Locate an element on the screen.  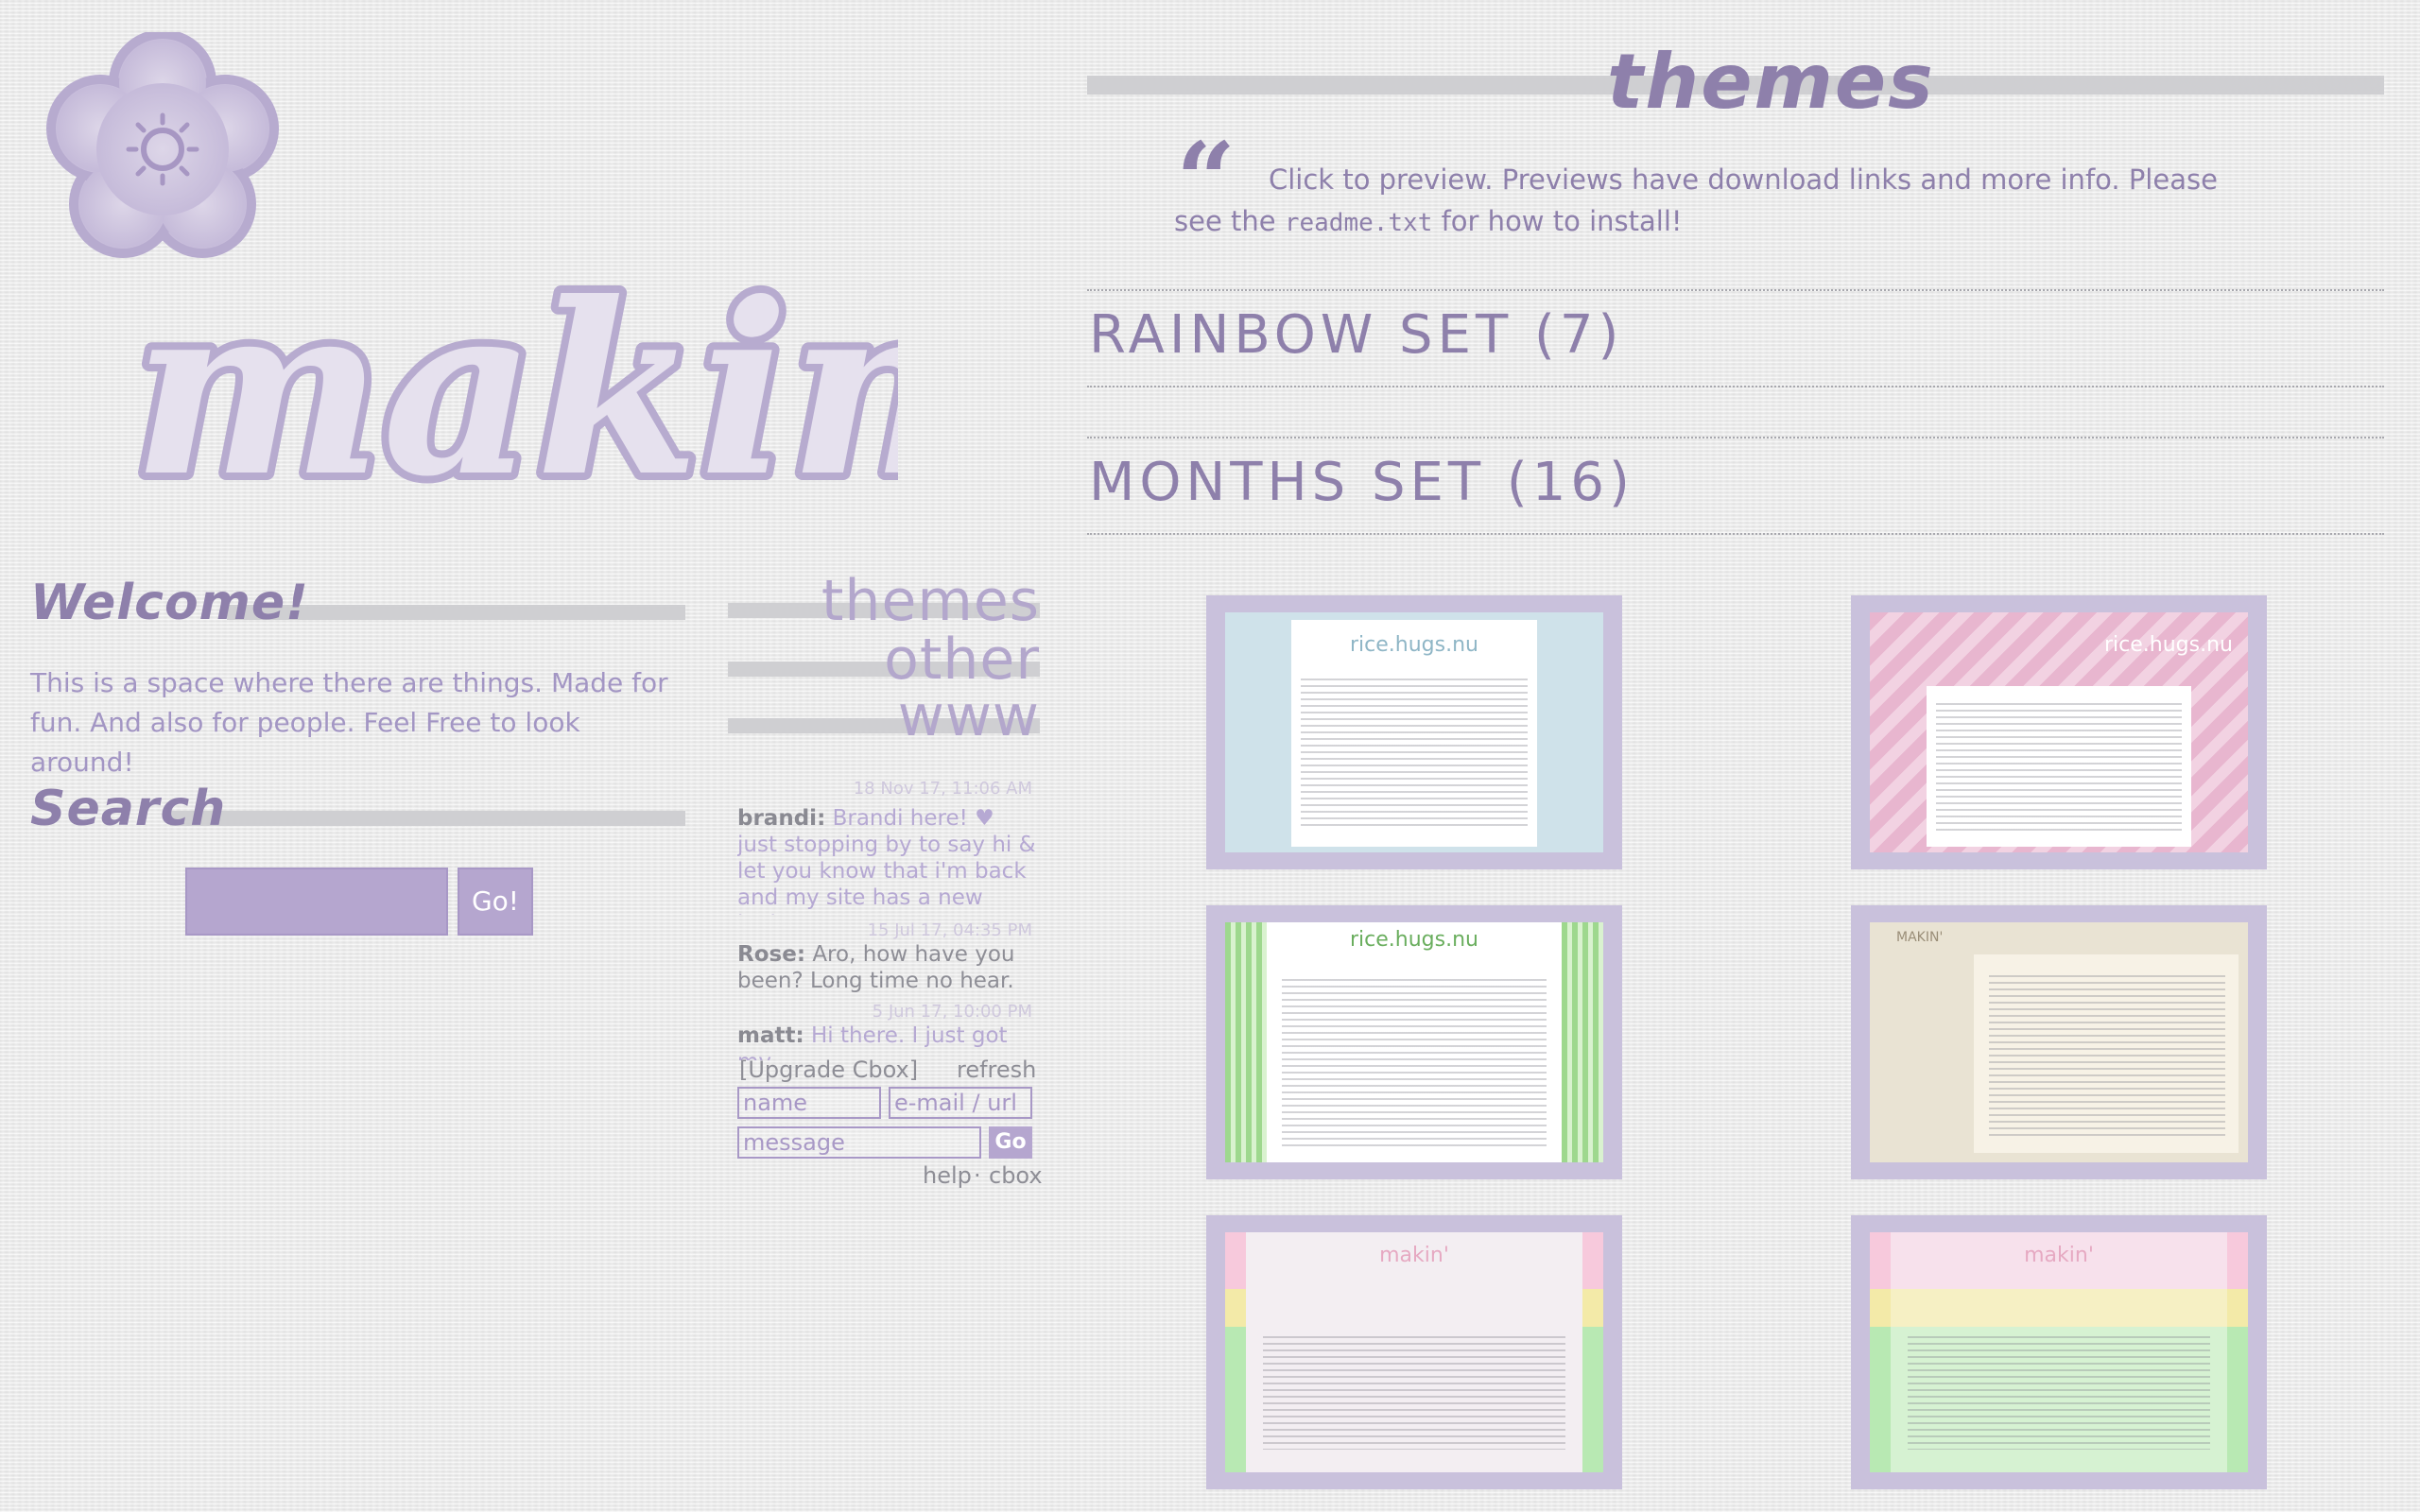
intro-text-after: for how to install! is located at coordinates (1562, 221).